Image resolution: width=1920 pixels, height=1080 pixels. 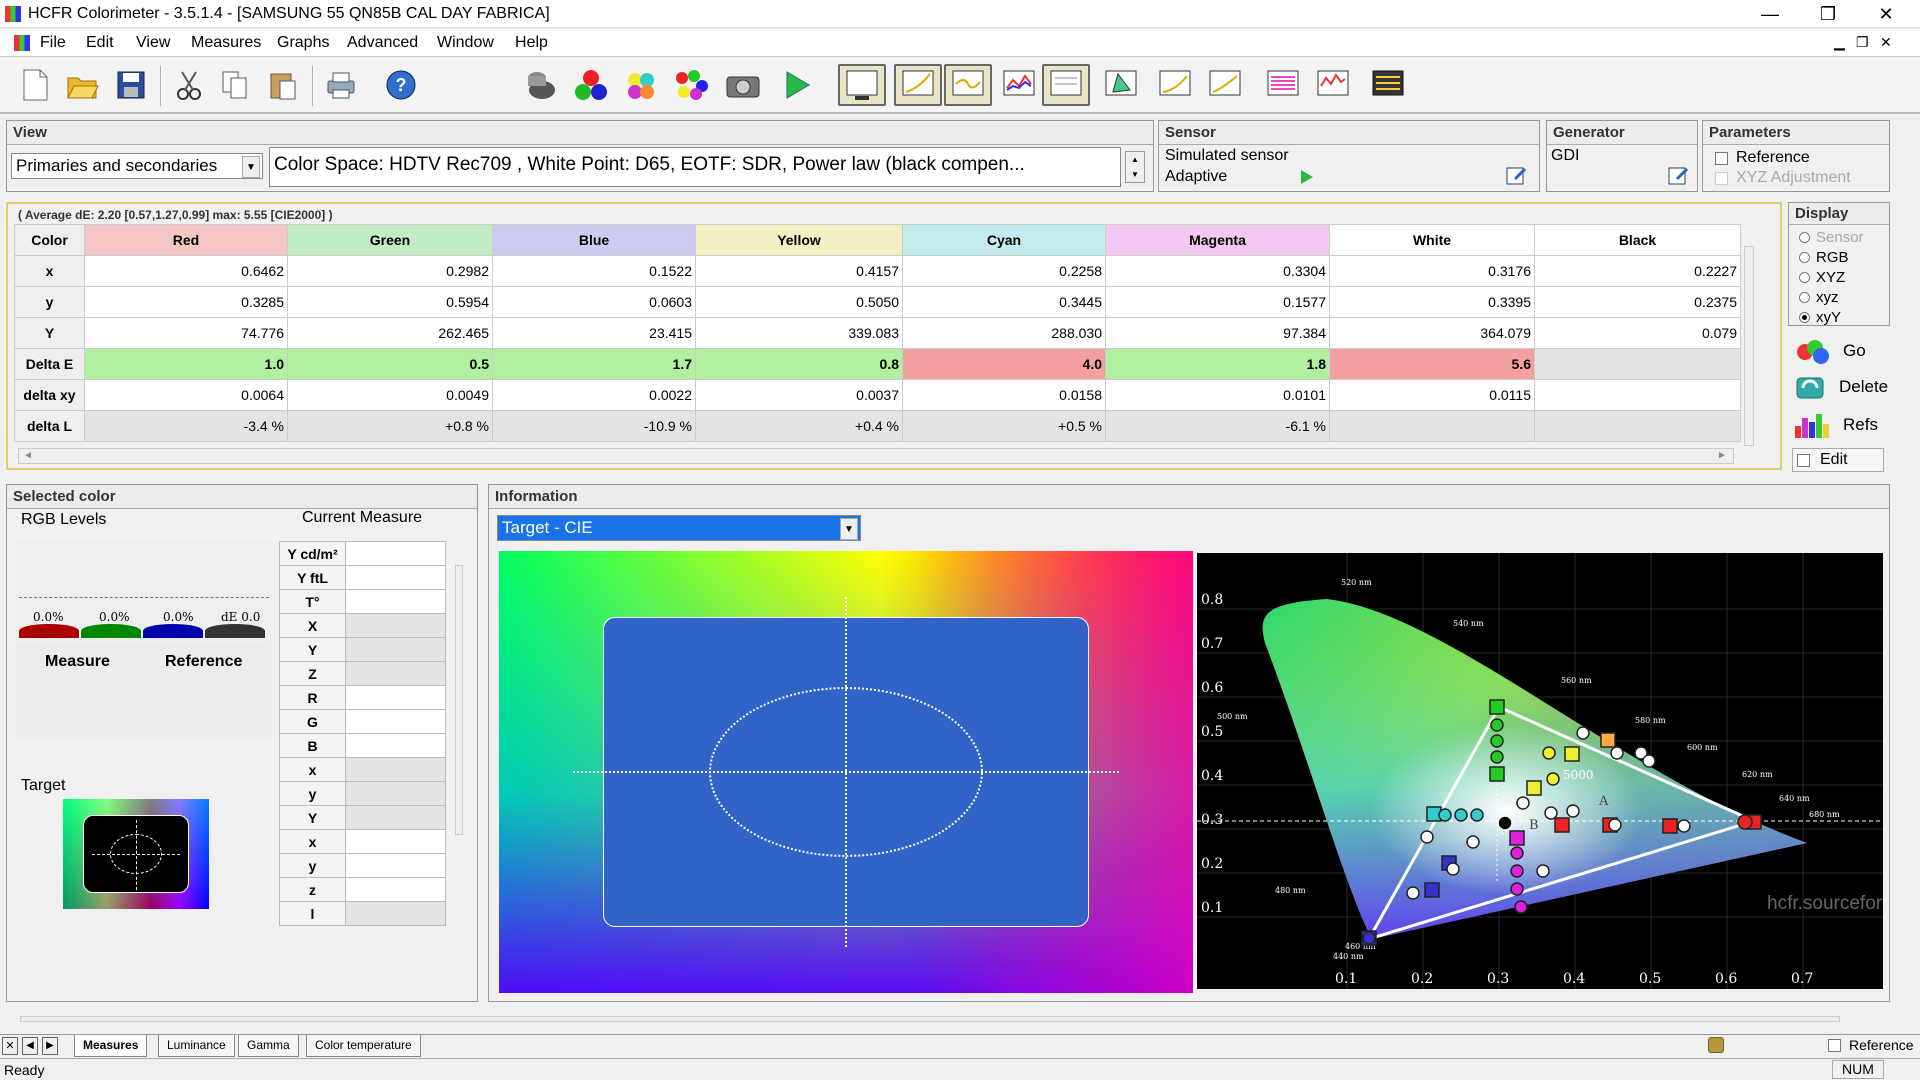 I want to click on graph-view-9-icon, so click(x=1283, y=85).